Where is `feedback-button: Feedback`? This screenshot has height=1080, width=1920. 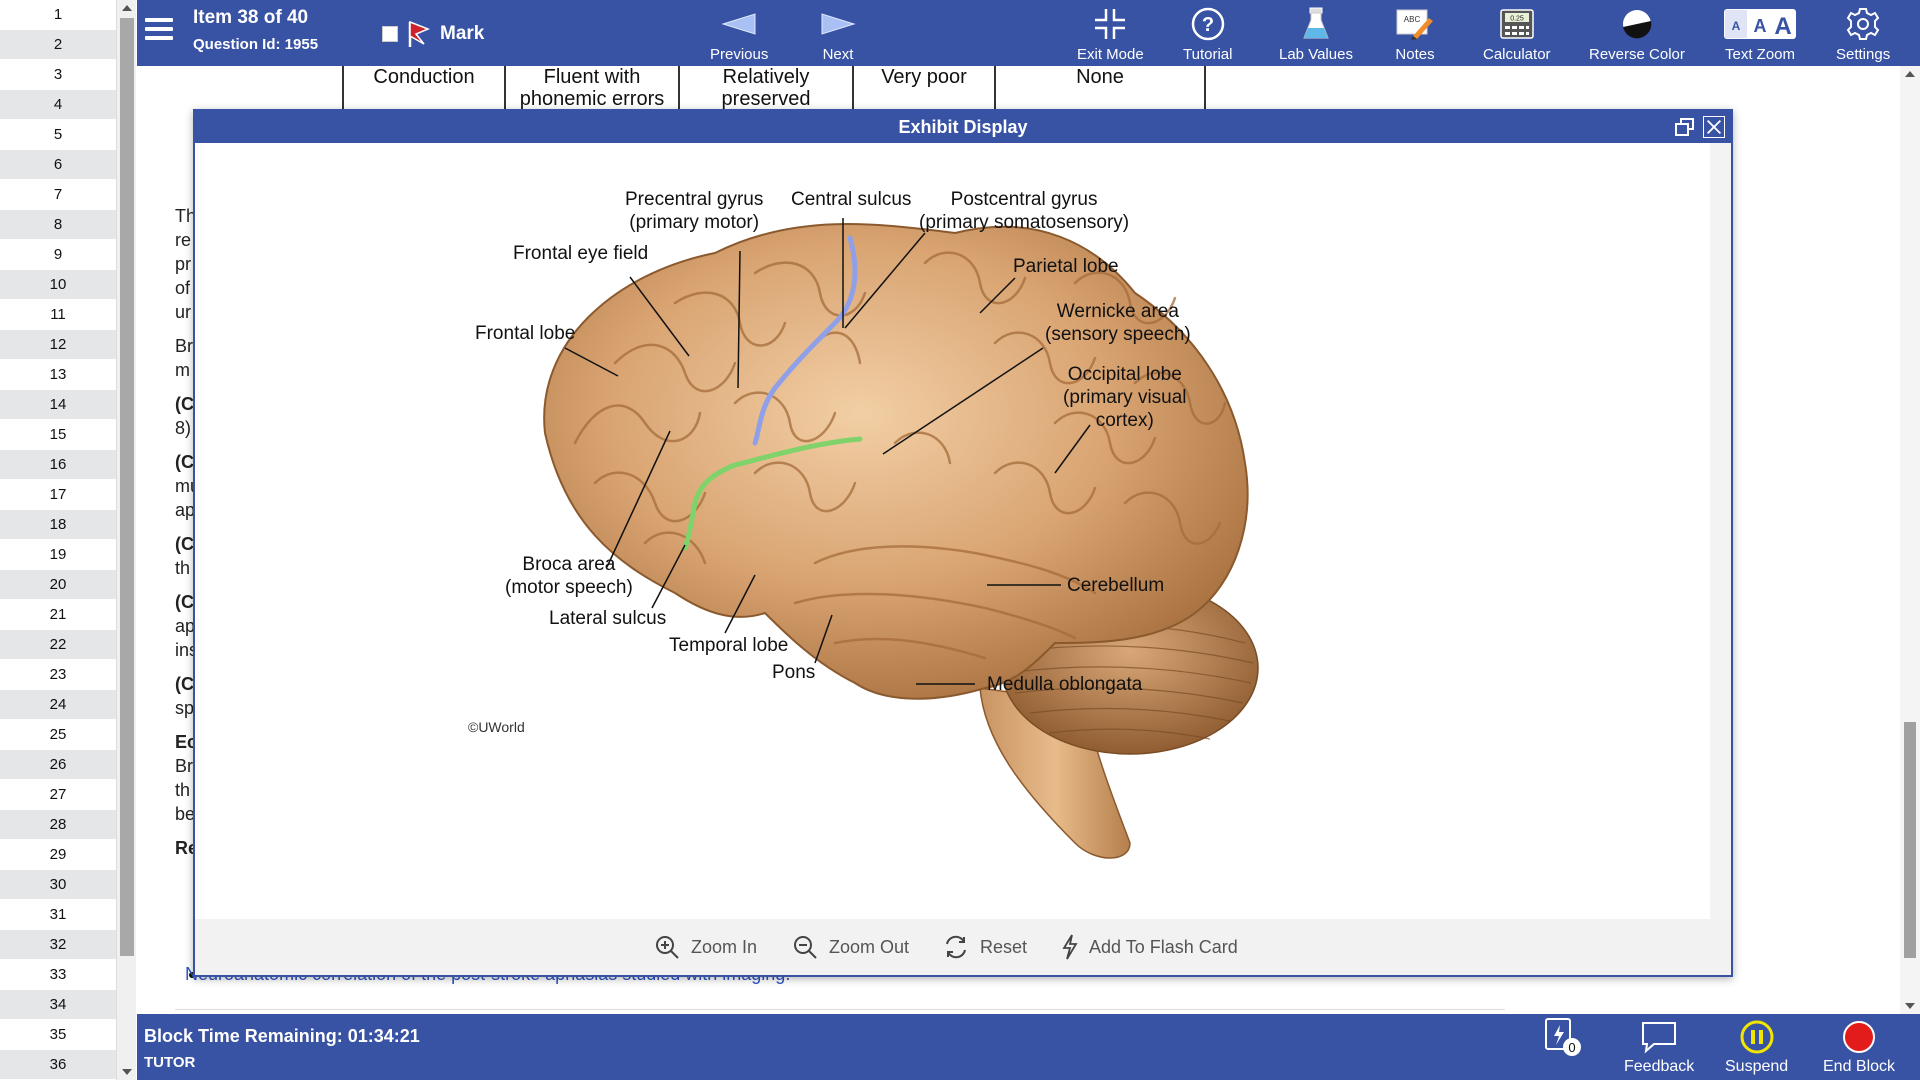 feedback-button: Feedback is located at coordinates (1659, 1047).